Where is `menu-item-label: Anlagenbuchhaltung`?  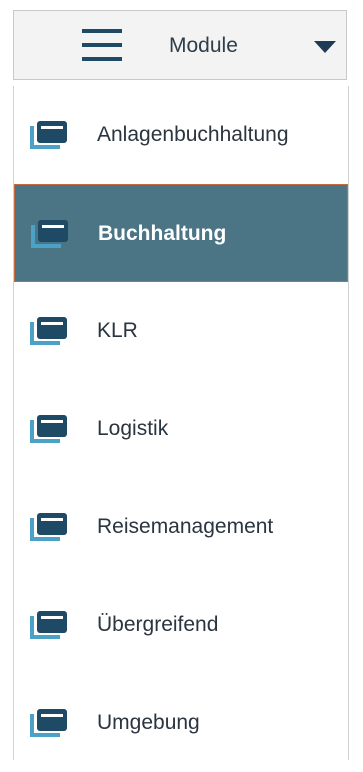
menu-item-label: Anlagenbuchhaltung is located at coordinates (193, 134).